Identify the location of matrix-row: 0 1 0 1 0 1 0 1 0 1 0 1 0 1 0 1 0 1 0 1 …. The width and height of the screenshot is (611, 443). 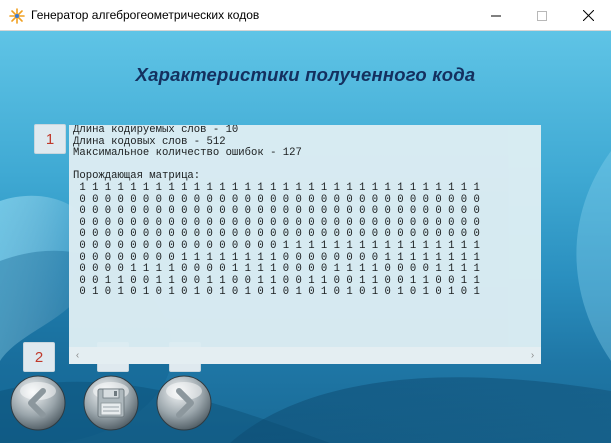
(276, 292).